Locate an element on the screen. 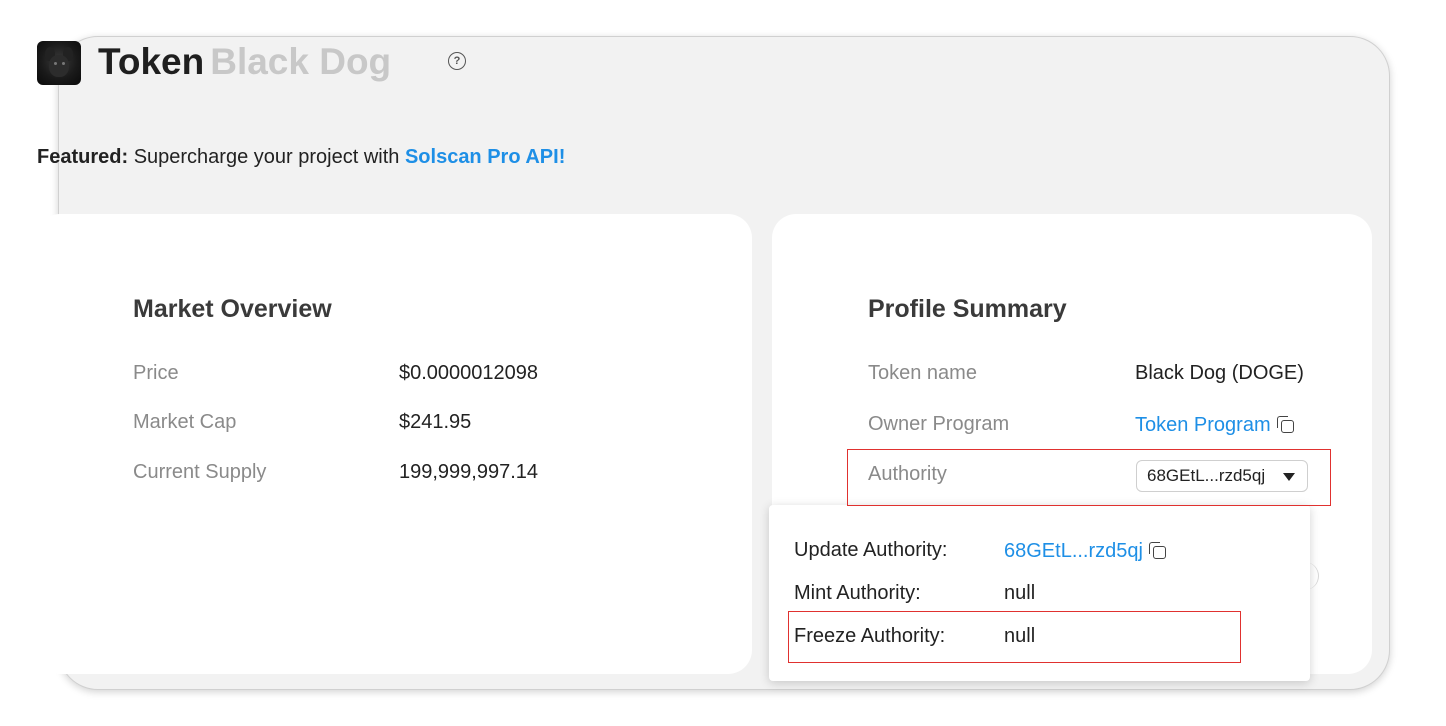 Image resolution: width=1446 pixels, height=726 pixels. market-cap-value: $241.95 is located at coordinates (435, 422).